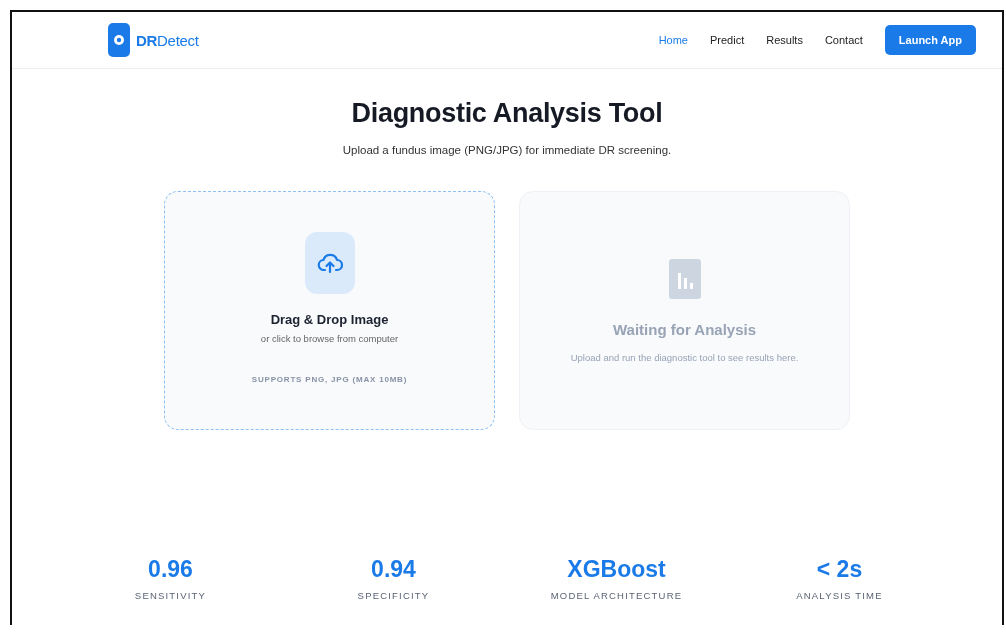 This screenshot has height=635, width=1006. Describe the element at coordinates (329, 319) in the screenshot. I see `upload-title: Drag & Drop Image` at that location.